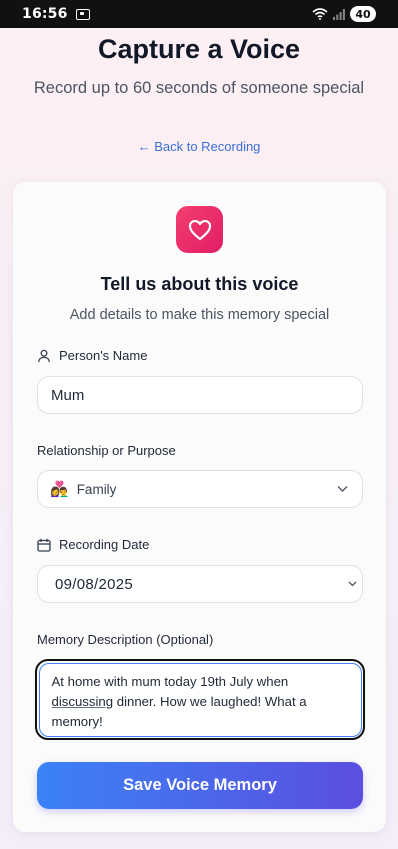 The height and width of the screenshot is (849, 398). What do you see at coordinates (94, 584) in the screenshot?
I see `recording-date-value: 09/08/2025` at bounding box center [94, 584].